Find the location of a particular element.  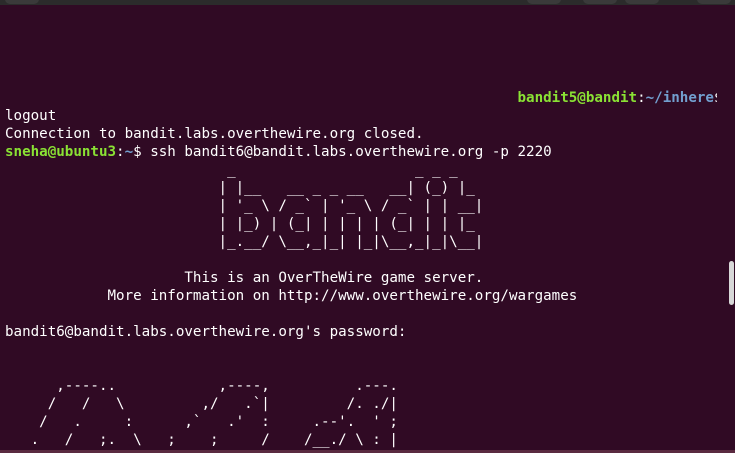

terminal-scrollbar is located at coordinates (730, 229).